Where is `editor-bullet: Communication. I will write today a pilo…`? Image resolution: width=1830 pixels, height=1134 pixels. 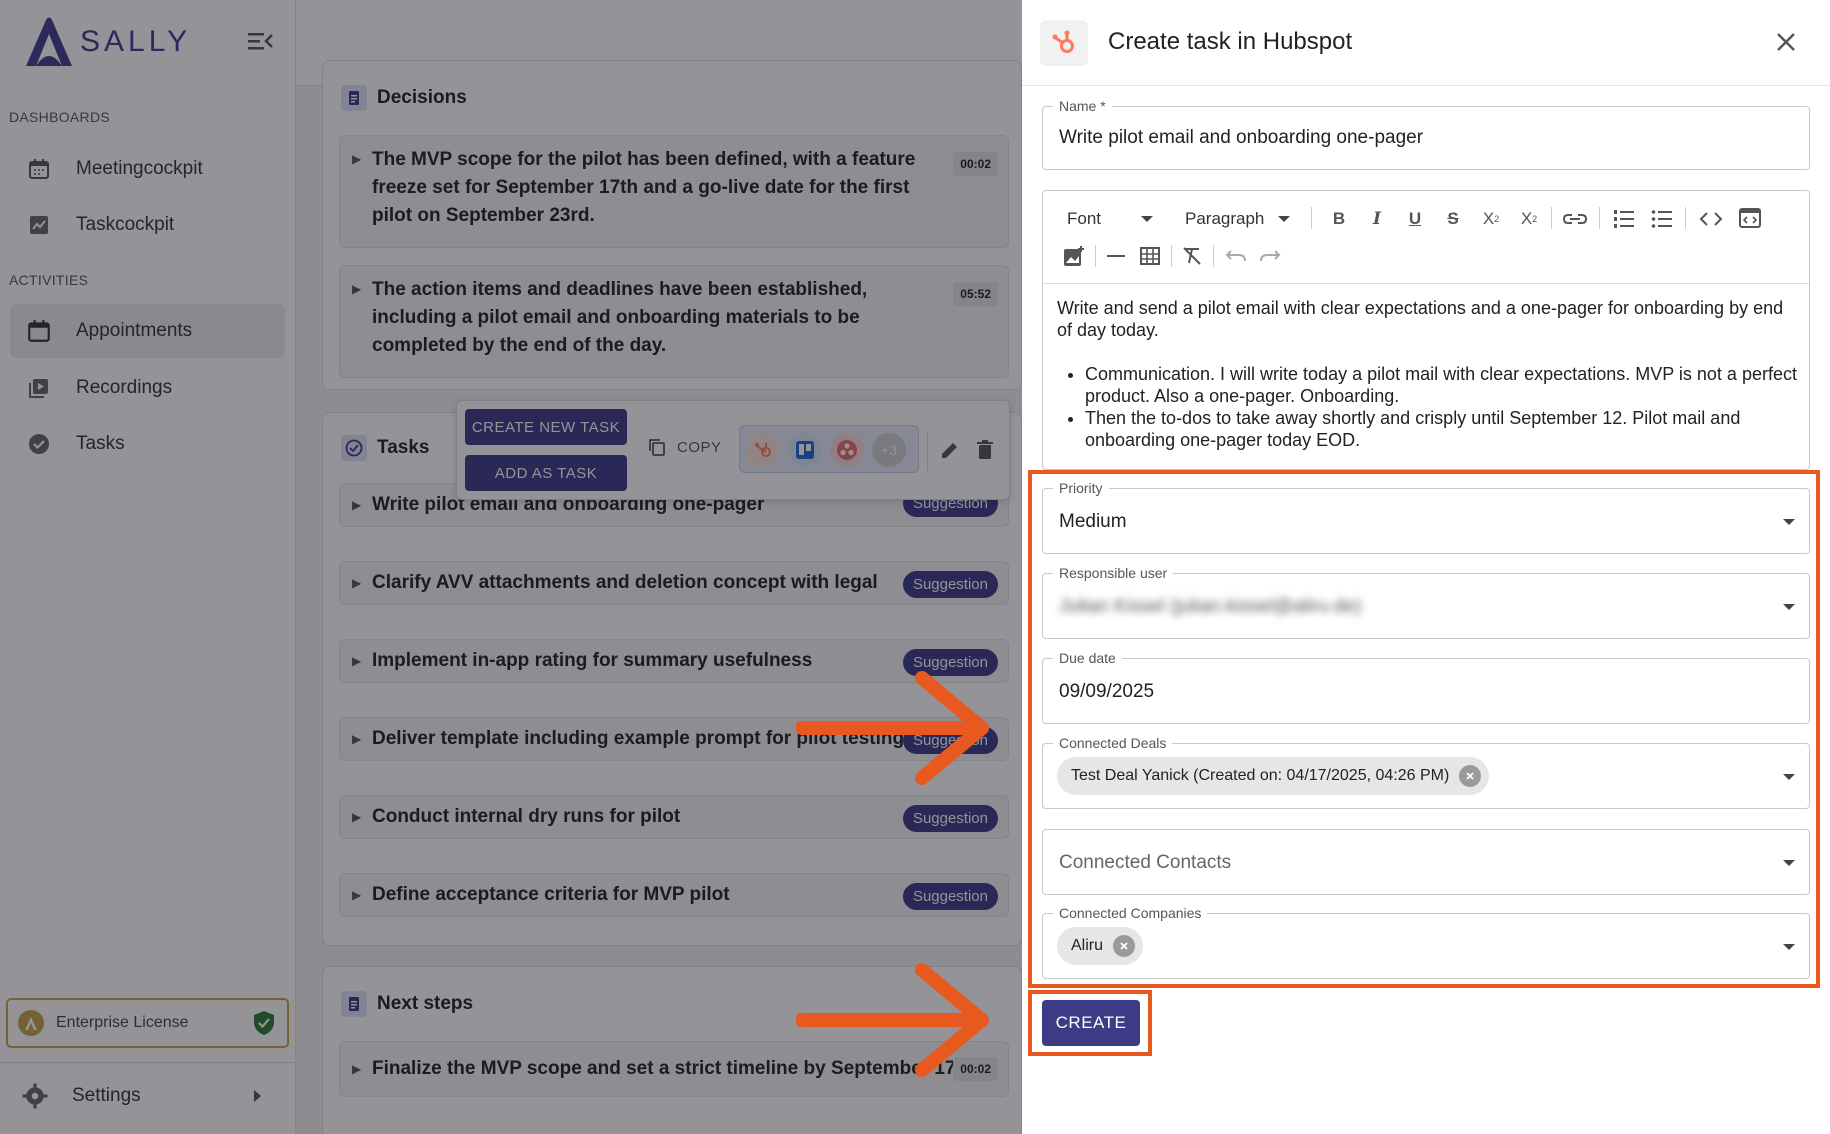 editor-bullet: Communication. I will write today a pilo… is located at coordinates (1441, 385).